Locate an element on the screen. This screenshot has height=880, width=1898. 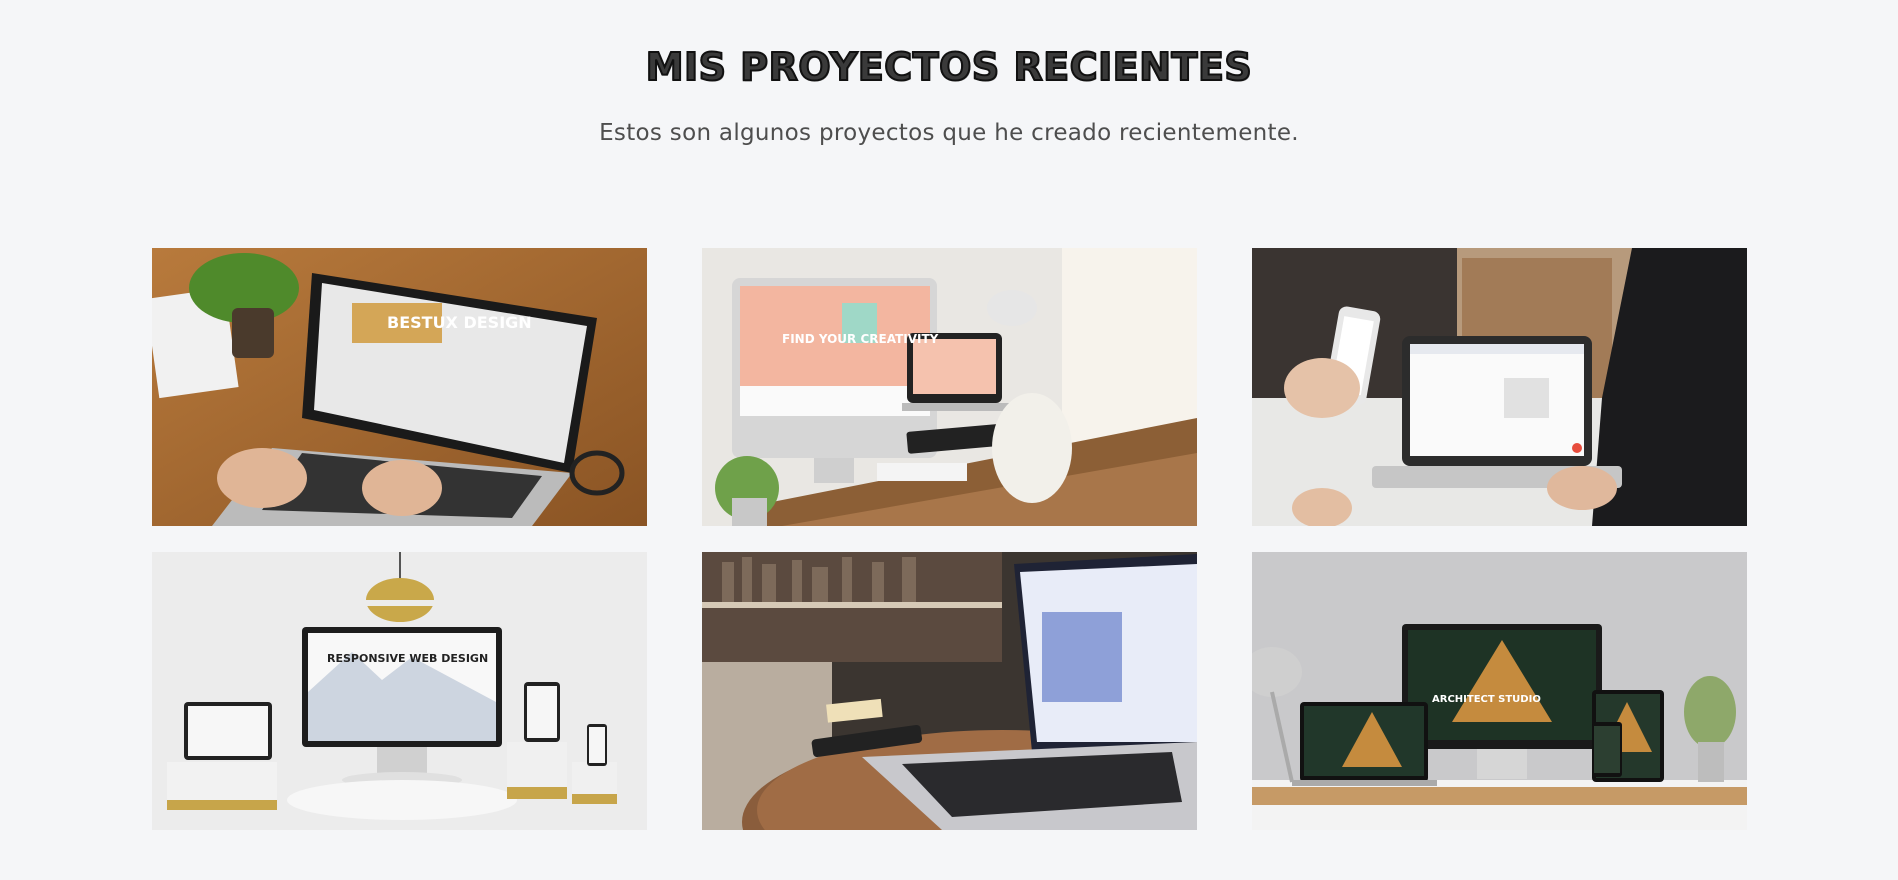
project-card-6: ARCHITECT STUDIO is located at coordinates (1499, 691).